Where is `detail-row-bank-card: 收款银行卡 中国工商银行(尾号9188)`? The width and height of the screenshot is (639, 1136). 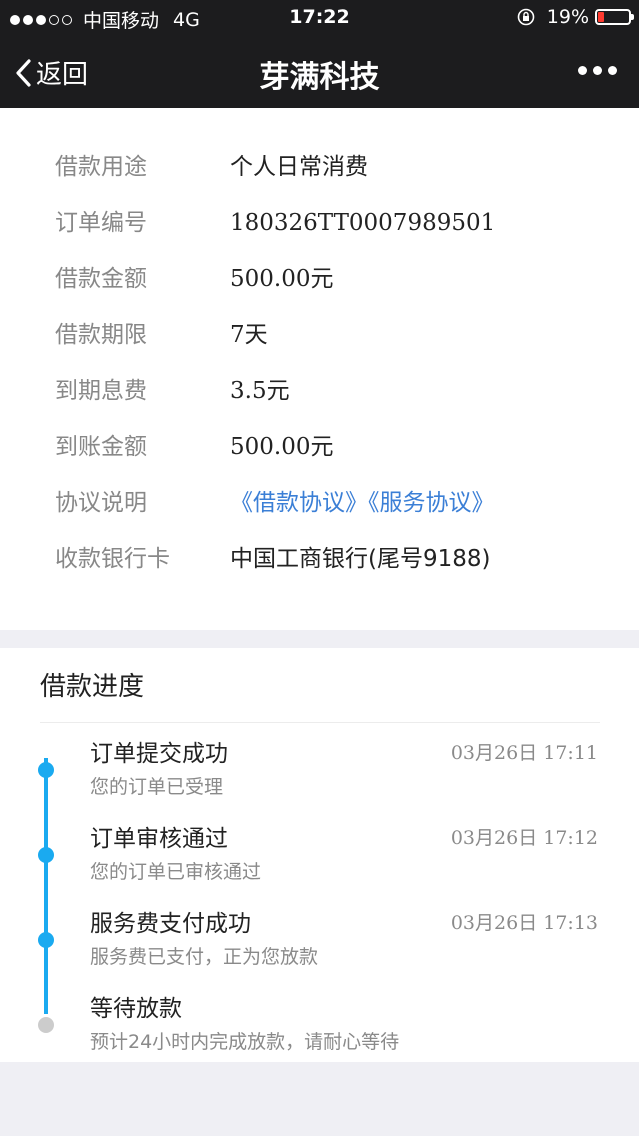
detail-row-bank-card: 收款银行卡 中国工商银行(尾号9188) is located at coordinates (319, 559).